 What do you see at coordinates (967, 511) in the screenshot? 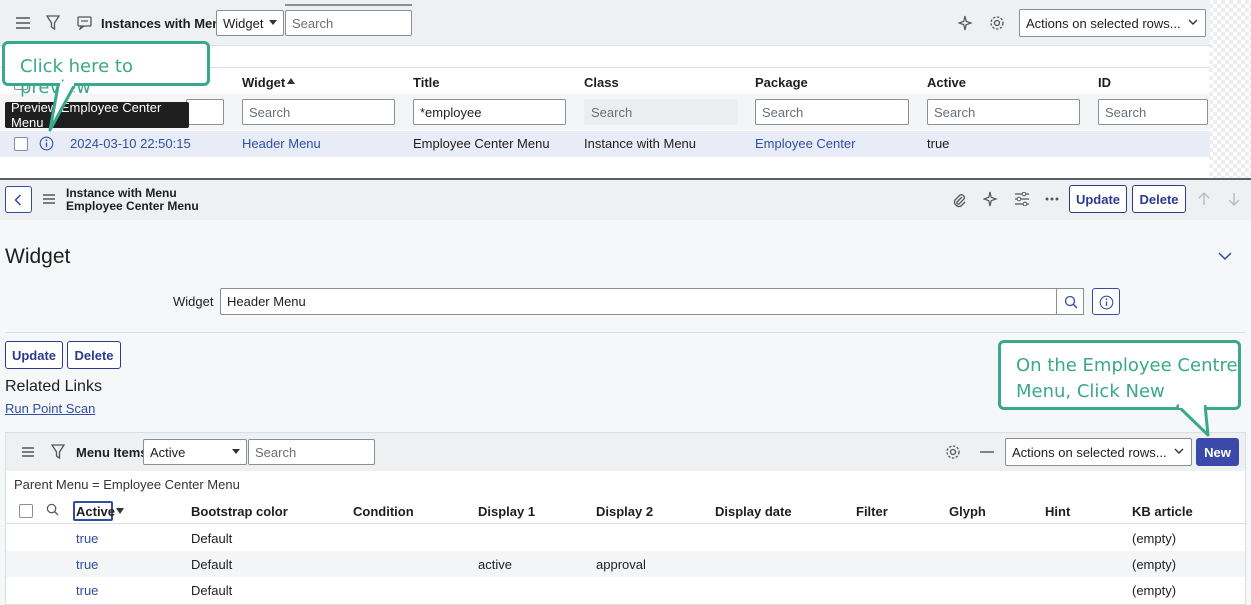
I see `column-header-glyph: Glyph` at bounding box center [967, 511].